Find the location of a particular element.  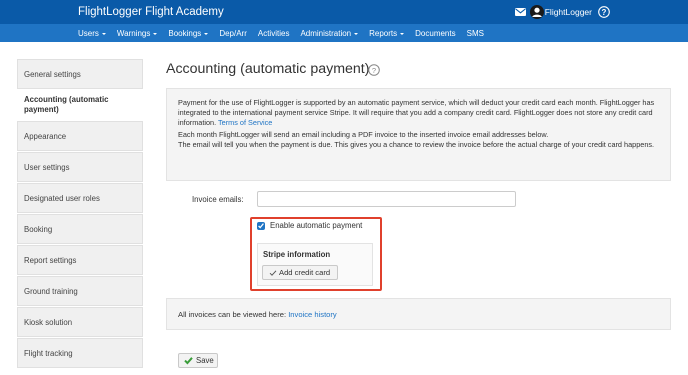

avatar is located at coordinates (536, 12).